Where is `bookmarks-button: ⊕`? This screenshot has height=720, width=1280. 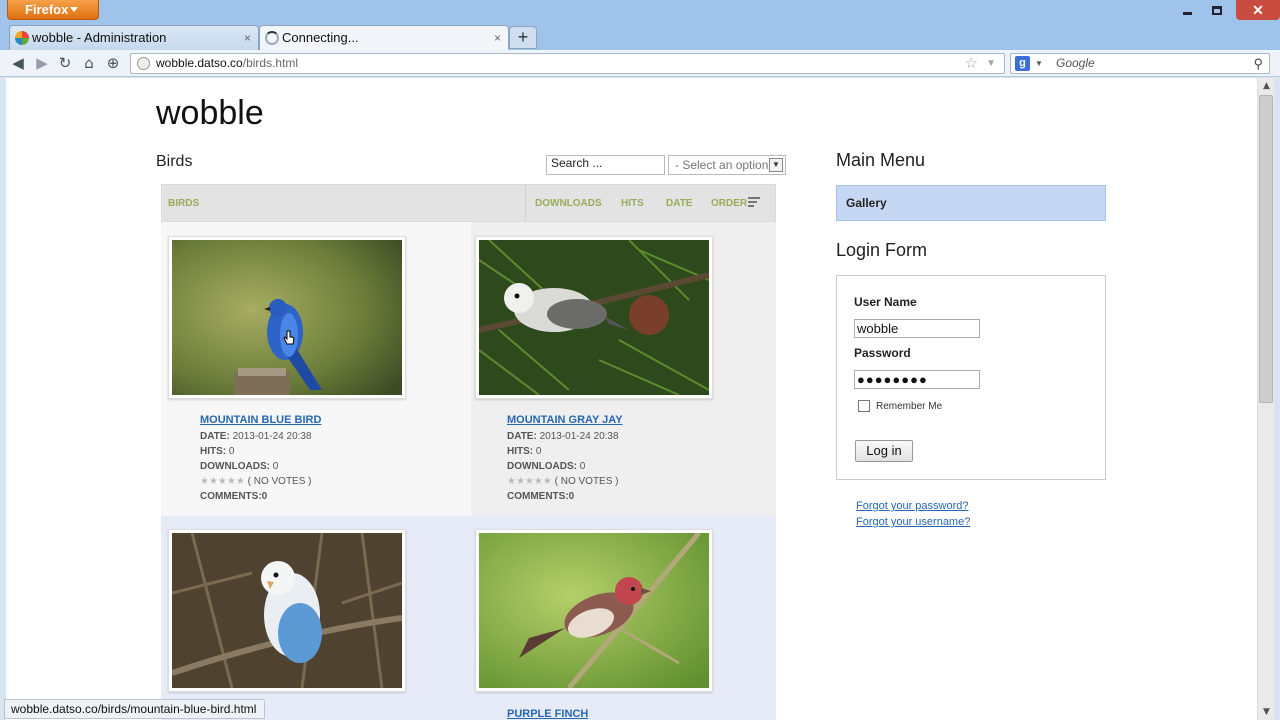 bookmarks-button: ⊕ is located at coordinates (113, 63).